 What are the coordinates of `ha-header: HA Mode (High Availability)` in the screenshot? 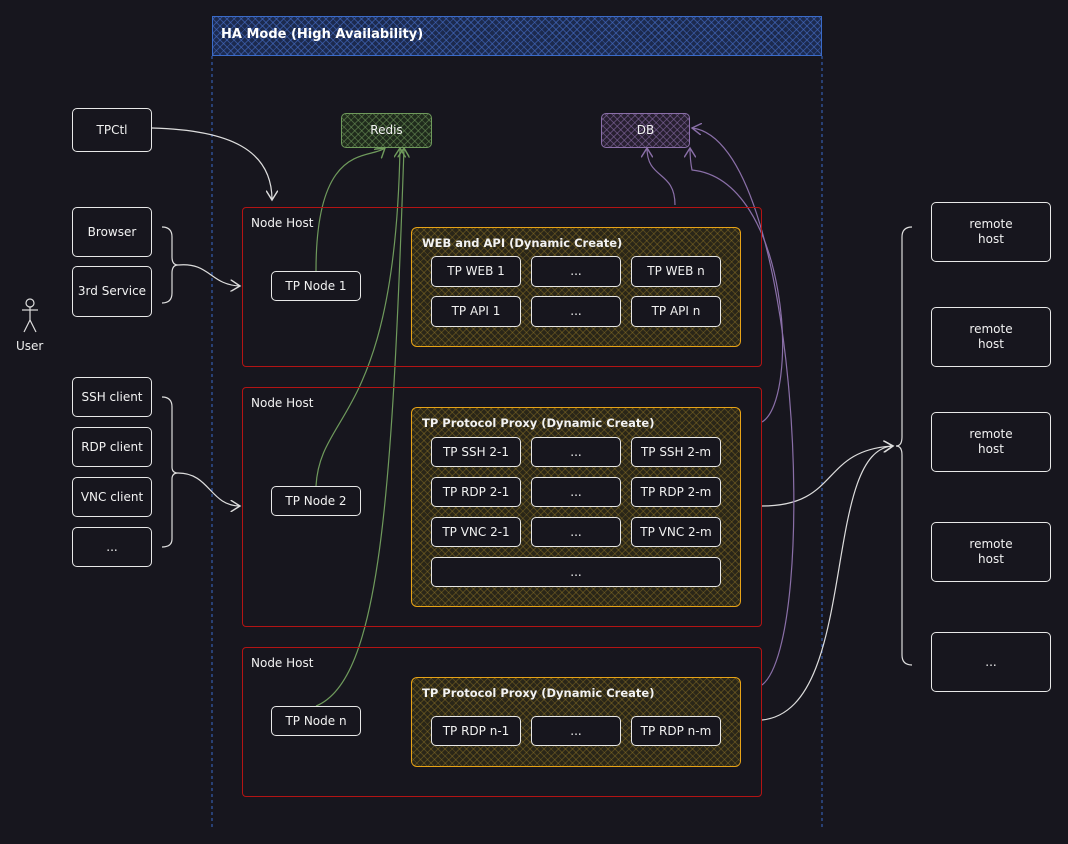 It's located at (517, 36).